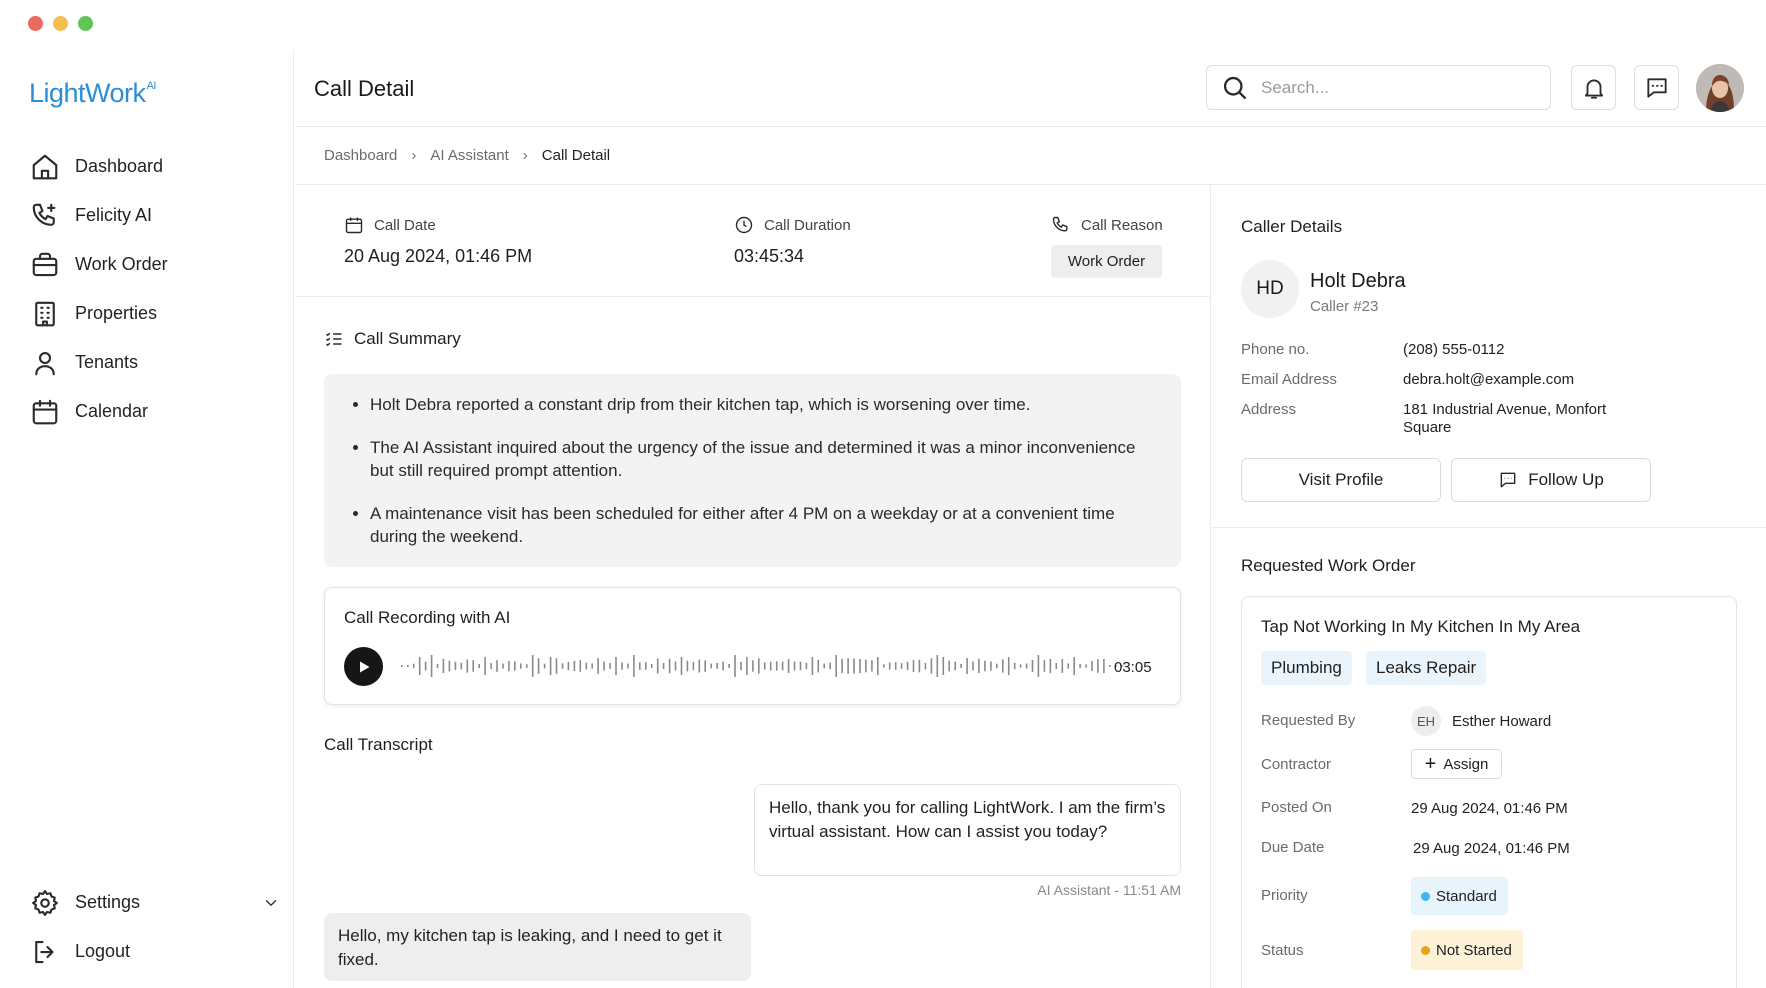 This screenshot has height=988, width=1766. What do you see at coordinates (1656, 87) in the screenshot?
I see `messages-button` at bounding box center [1656, 87].